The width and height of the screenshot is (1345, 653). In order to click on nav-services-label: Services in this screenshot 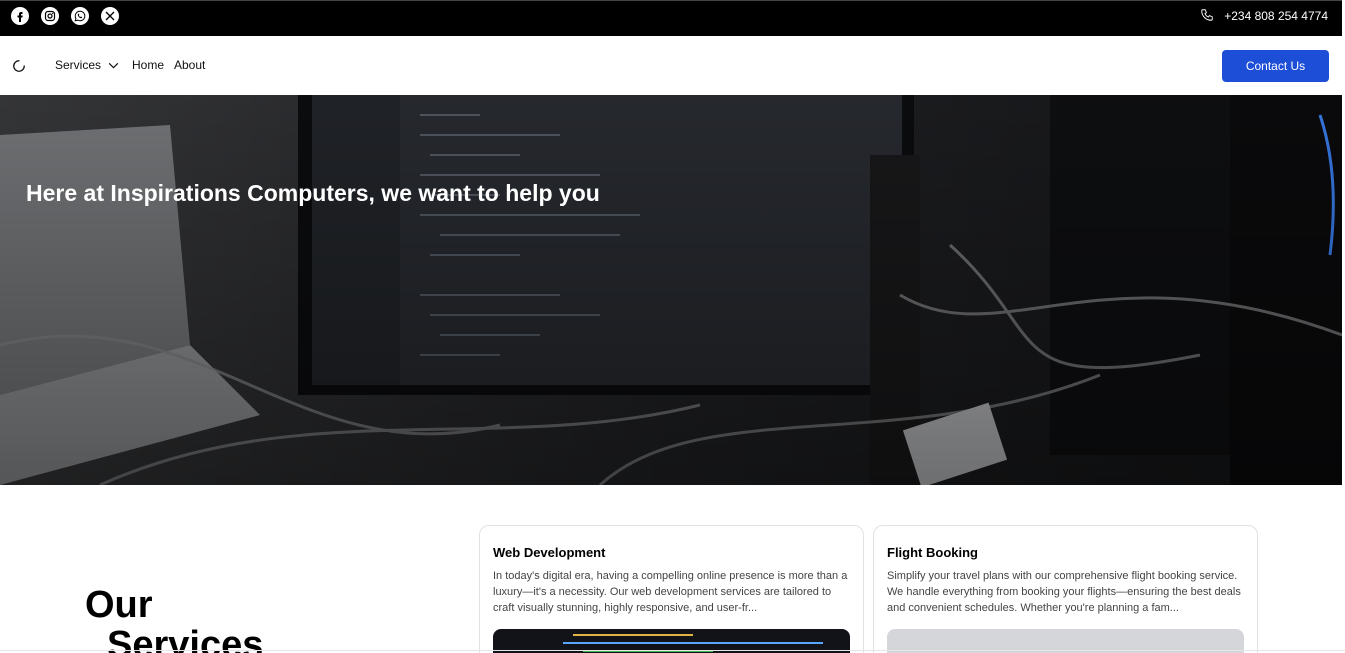, I will do `click(78, 65)`.